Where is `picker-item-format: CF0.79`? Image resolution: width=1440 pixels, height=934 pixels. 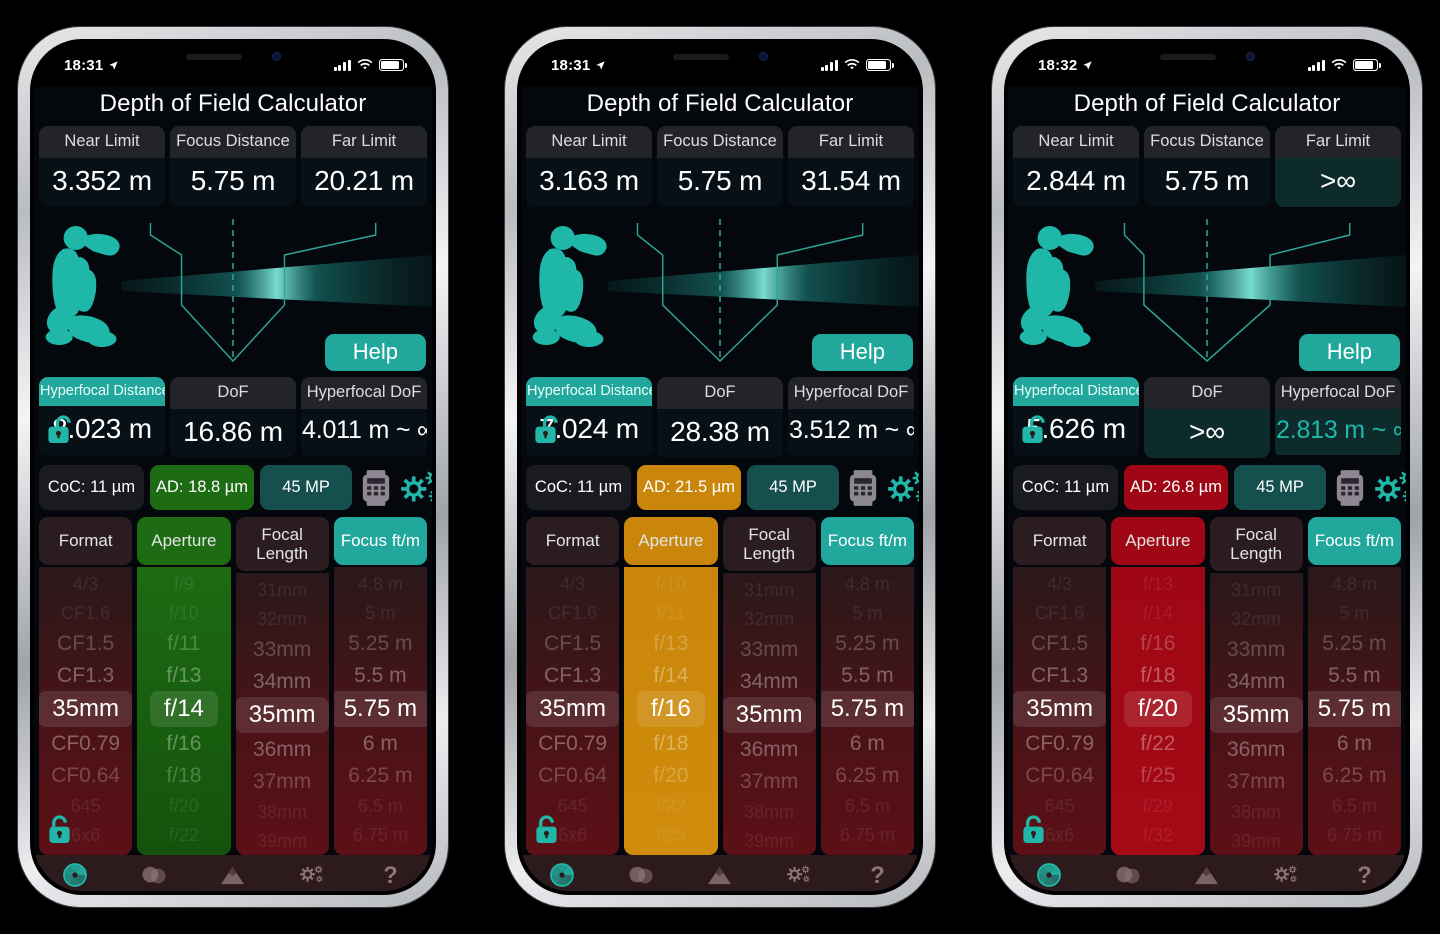
picker-item-format: CF0.79 is located at coordinates (85, 743).